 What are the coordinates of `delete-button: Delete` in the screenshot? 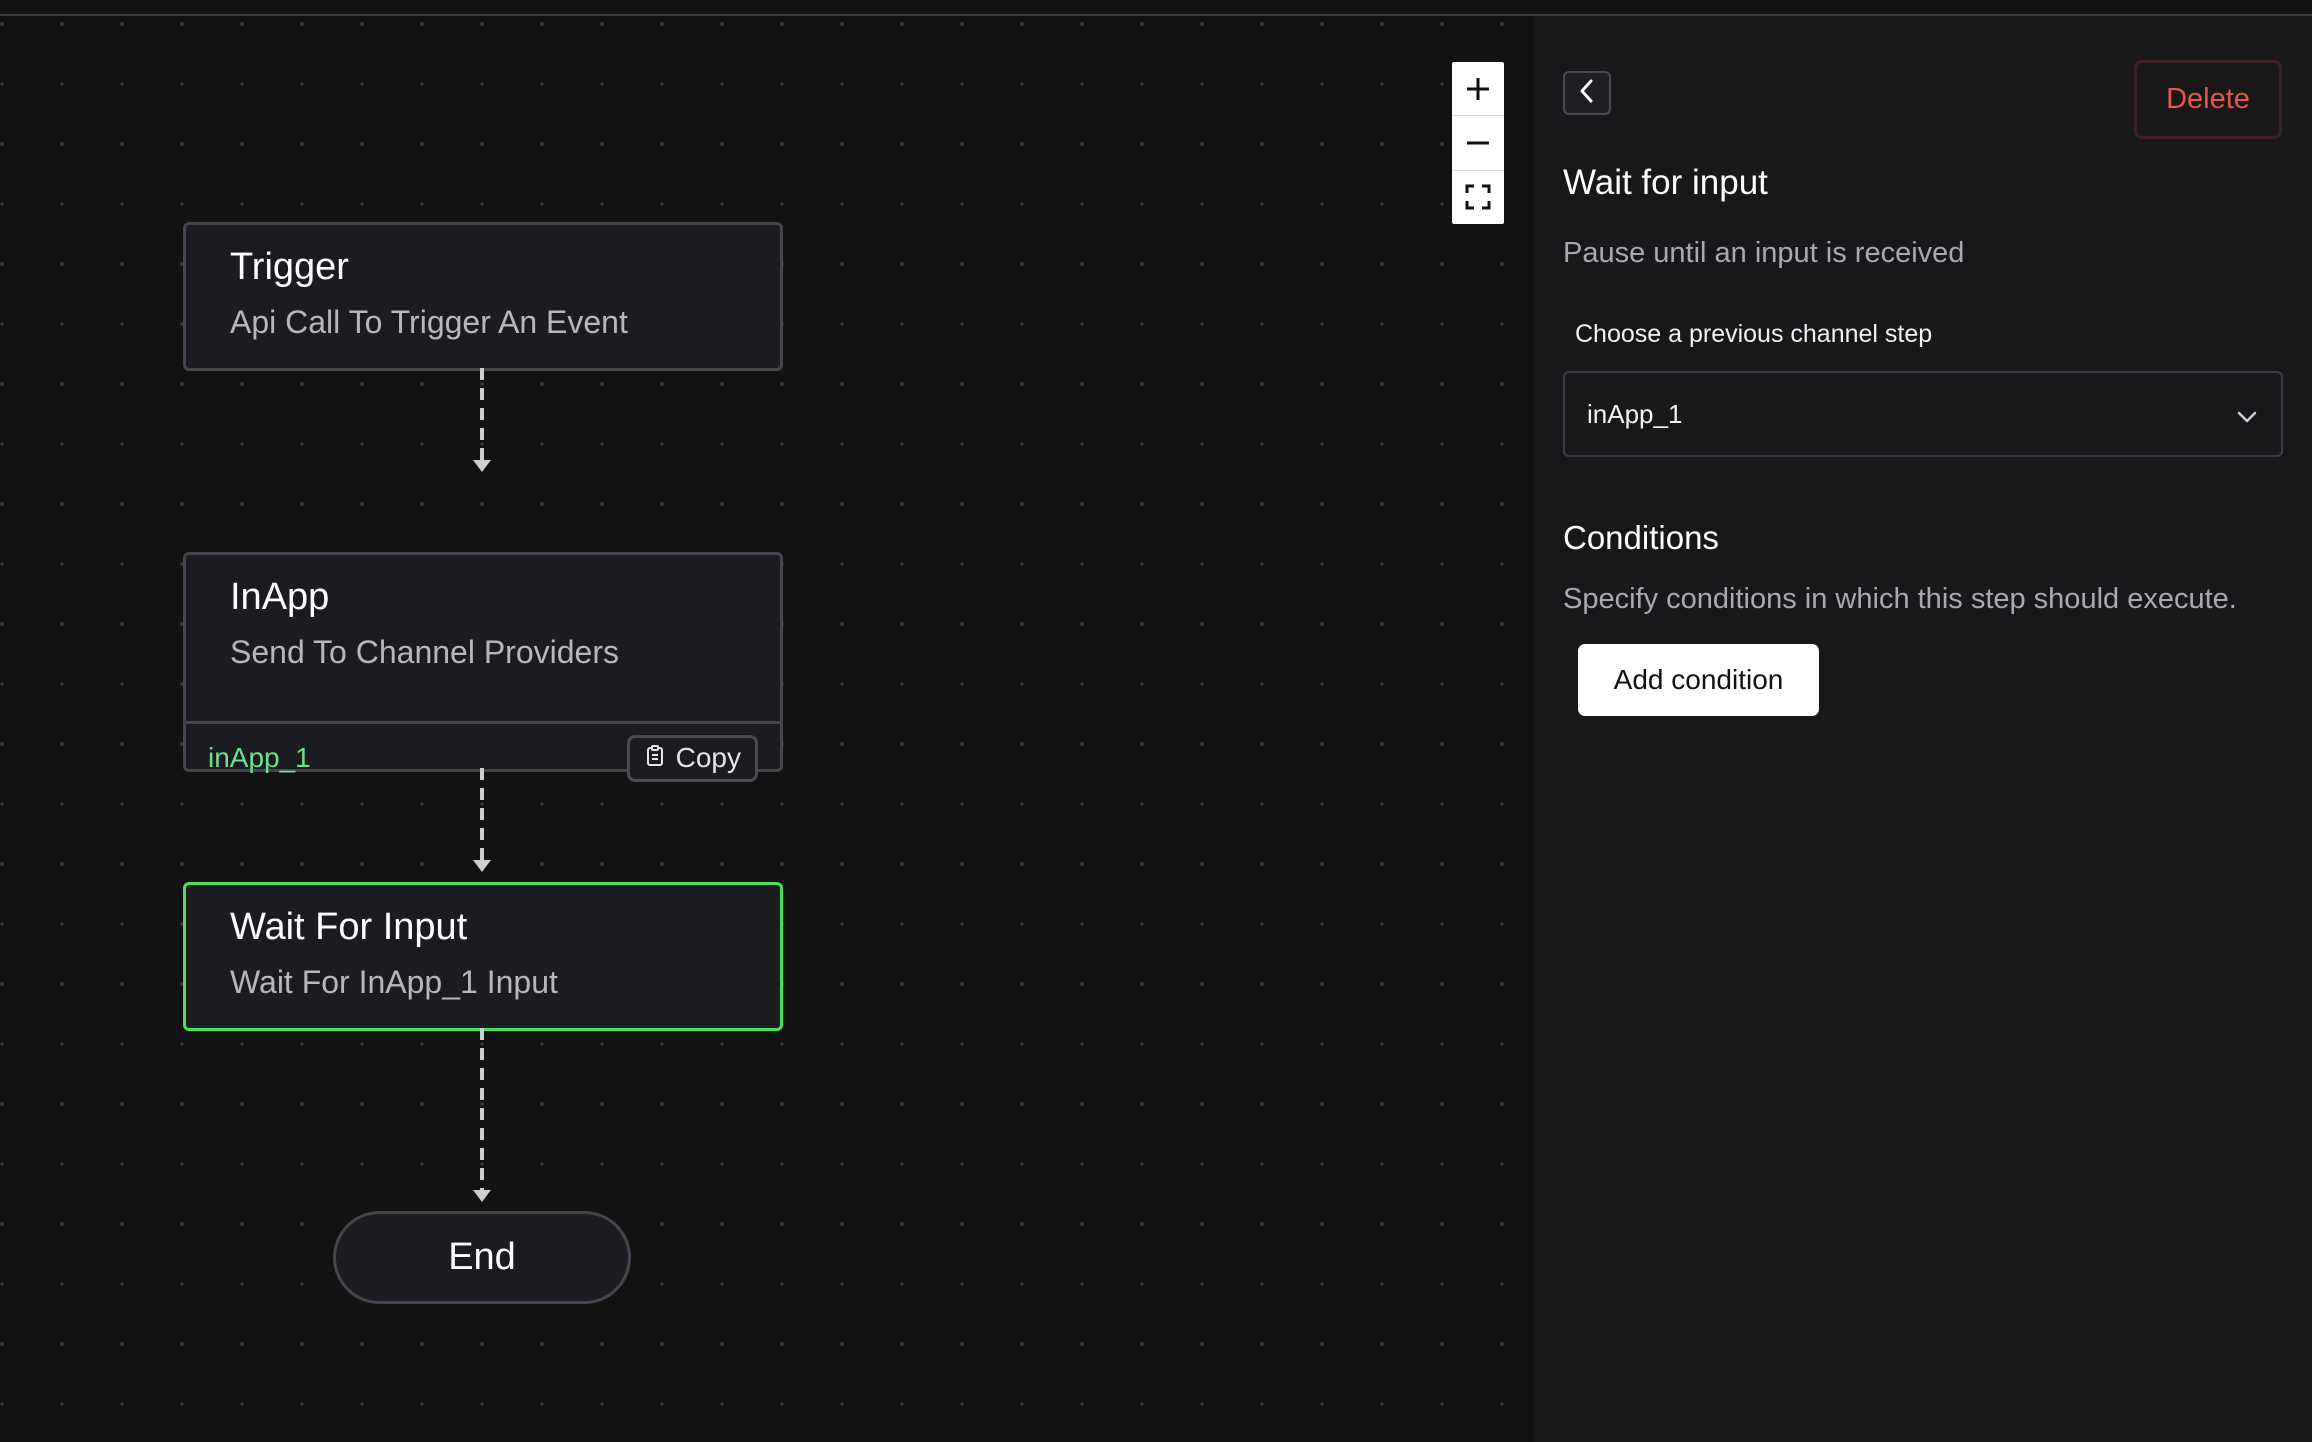 It's located at (2208, 99).